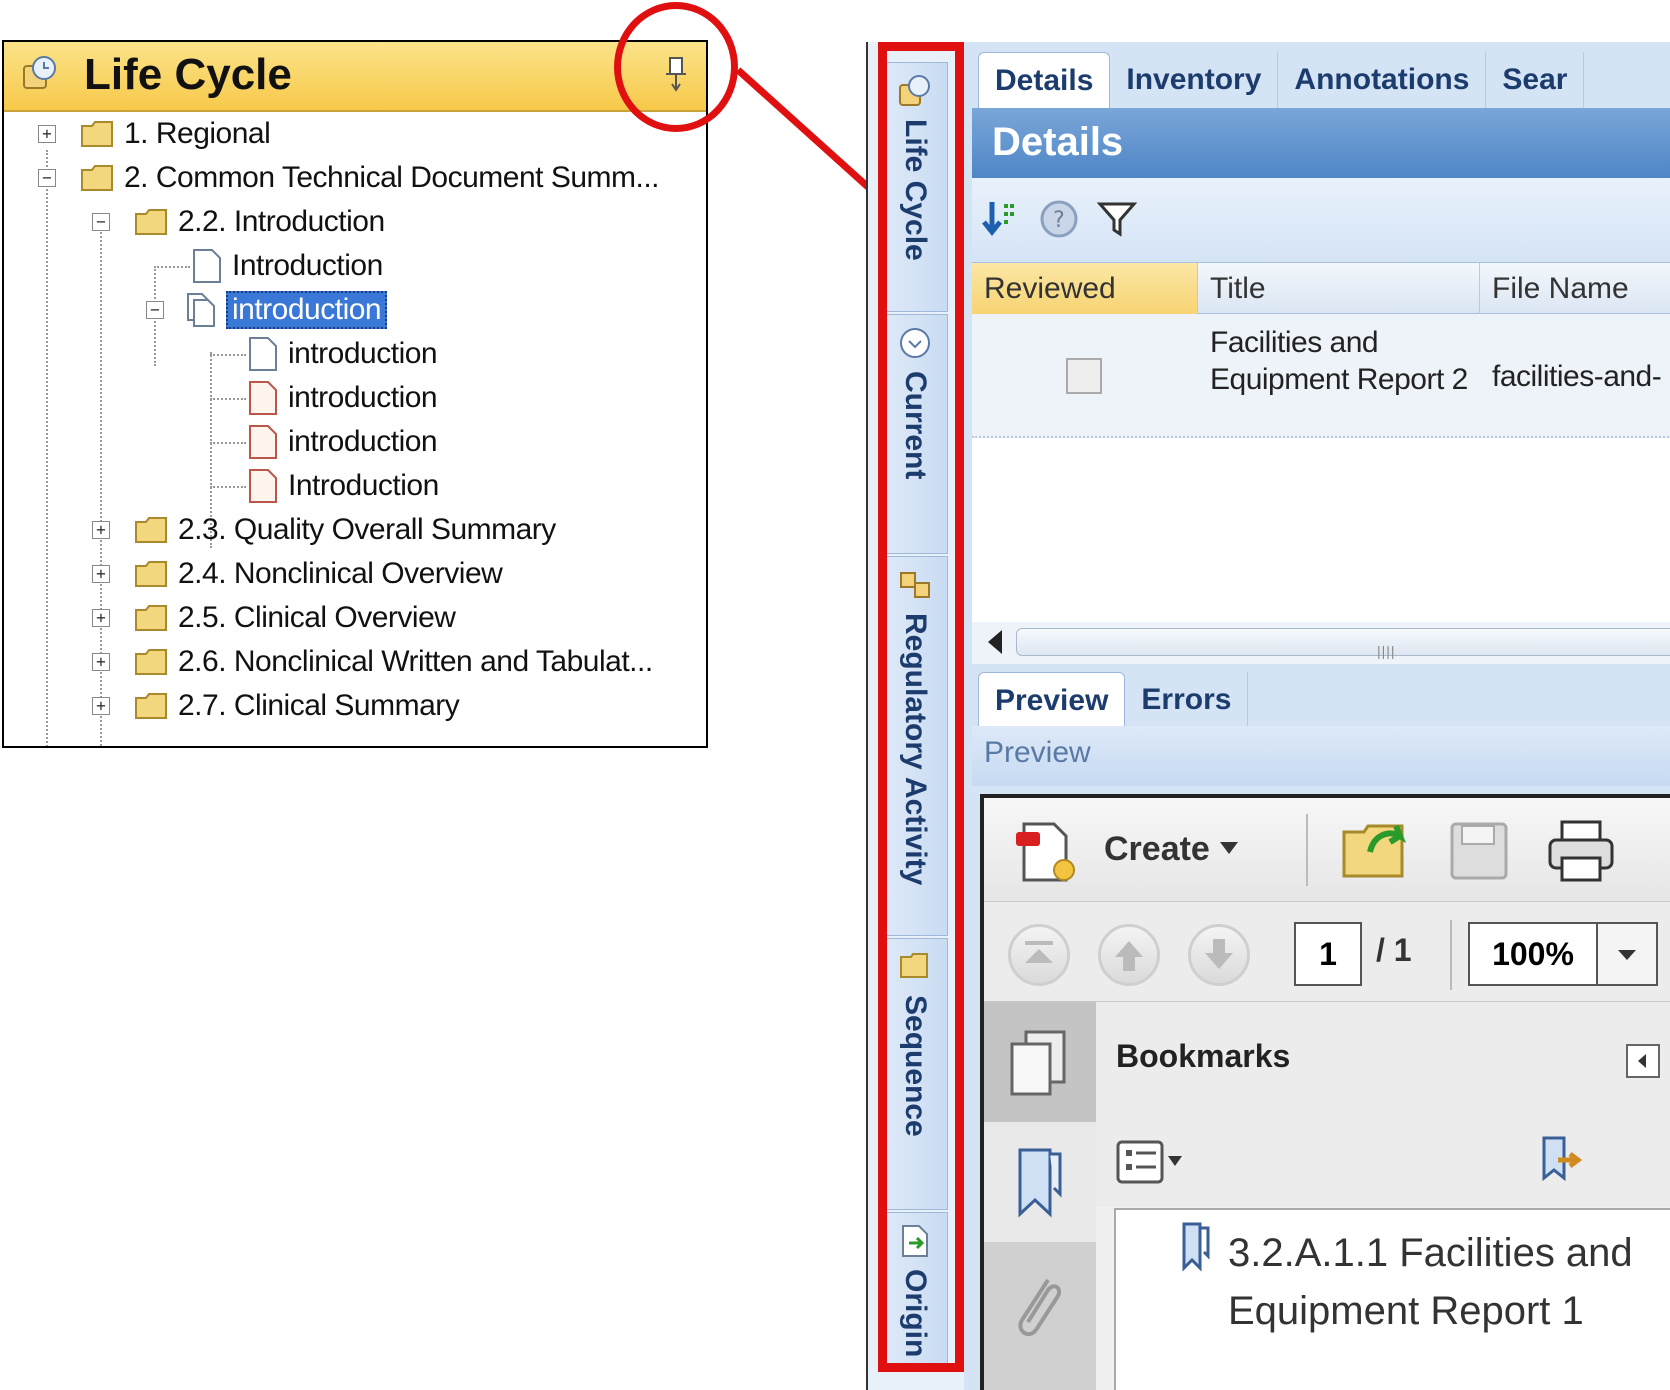 Image resolution: width=1670 pixels, height=1390 pixels. What do you see at coordinates (1052, 700) in the screenshot?
I see `tab-preview: Preview` at bounding box center [1052, 700].